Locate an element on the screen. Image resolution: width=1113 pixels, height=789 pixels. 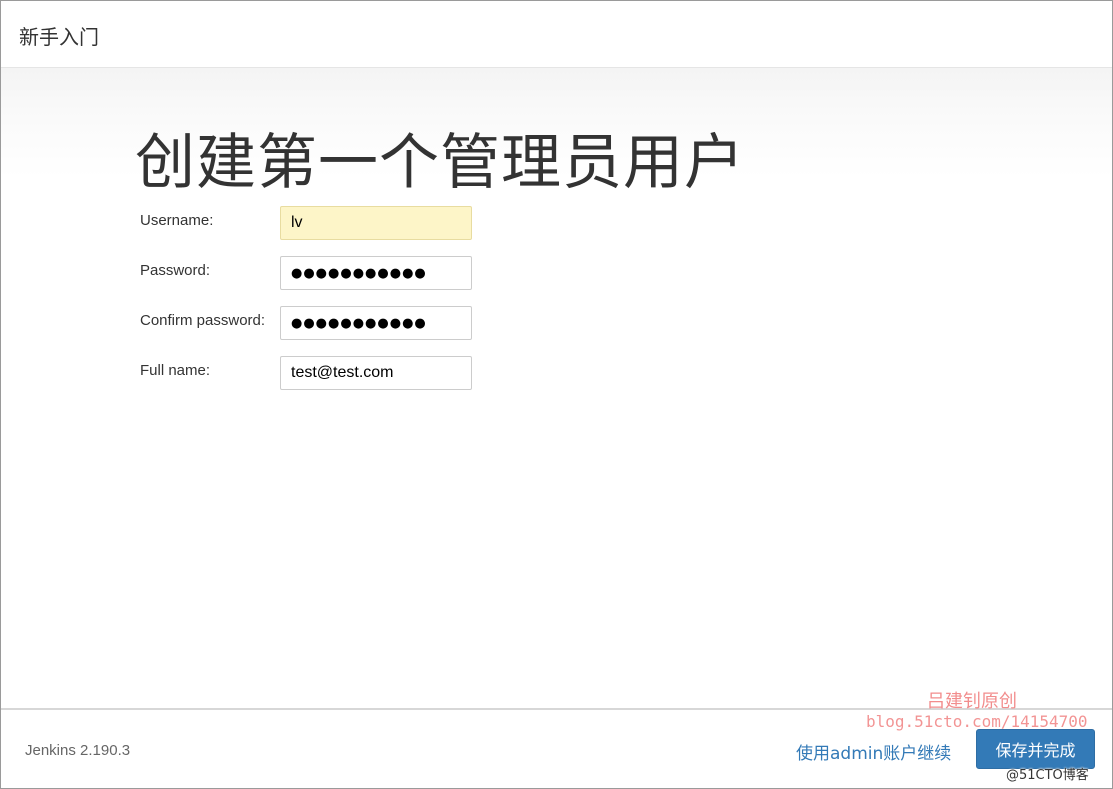
confirm-password-row: Confirm password: is located at coordinates (310, 324).